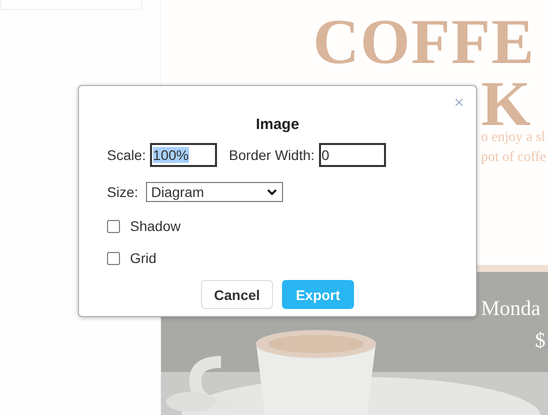  I want to click on checkbox-label: Grid, so click(143, 258).